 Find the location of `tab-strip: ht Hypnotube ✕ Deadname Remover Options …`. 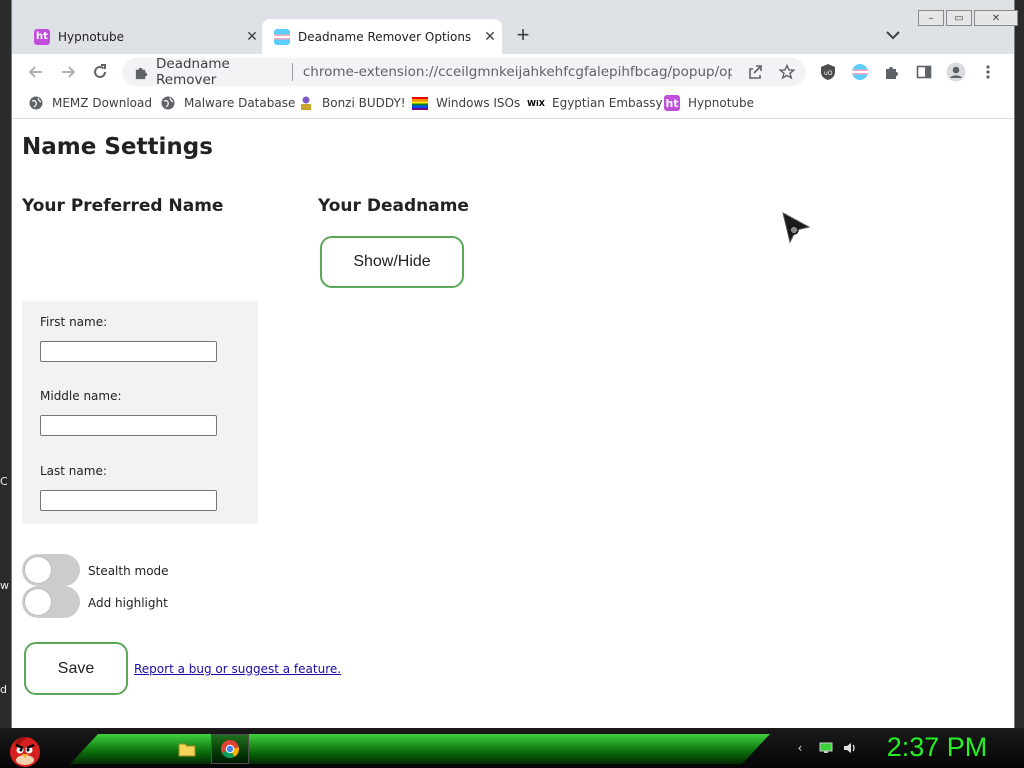

tab-strip: ht Hypnotube ✕ Deadname Remover Options … is located at coordinates (515, 27).